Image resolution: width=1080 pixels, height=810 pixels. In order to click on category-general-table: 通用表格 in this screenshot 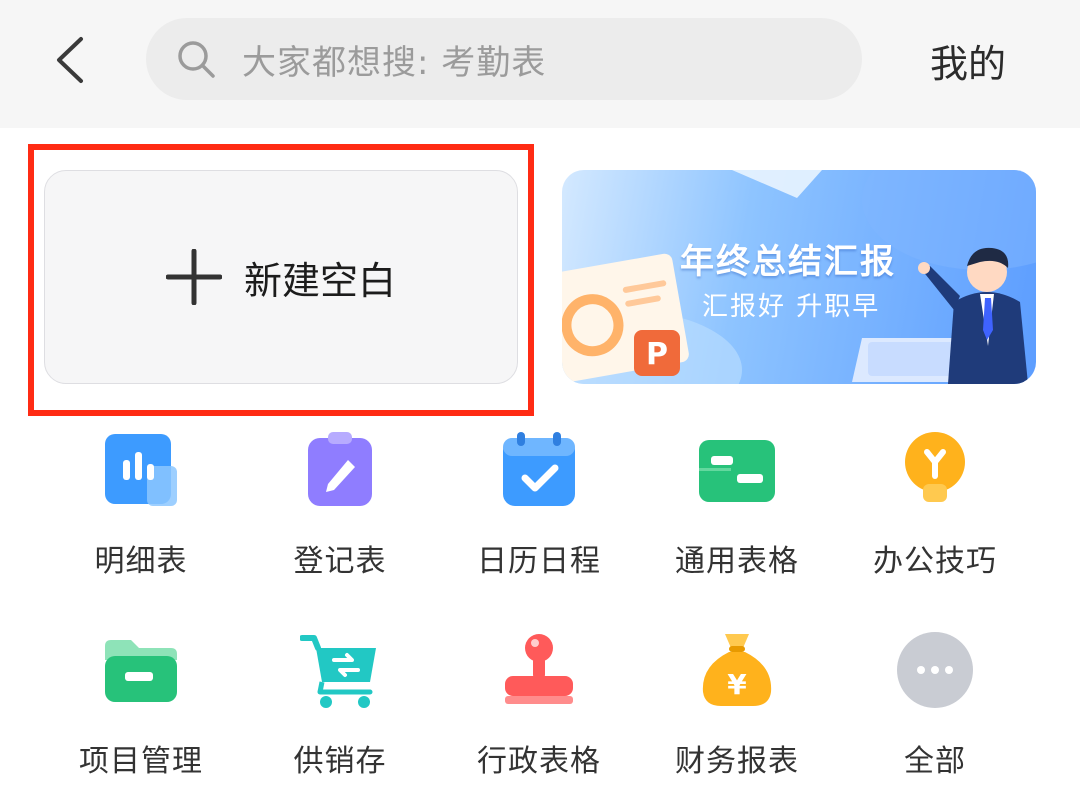, I will do `click(737, 505)`.